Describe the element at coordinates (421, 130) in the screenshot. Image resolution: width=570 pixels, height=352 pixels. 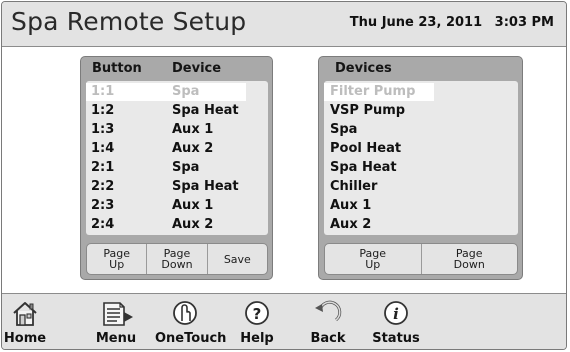
I see `device-list-item: Spa` at that location.